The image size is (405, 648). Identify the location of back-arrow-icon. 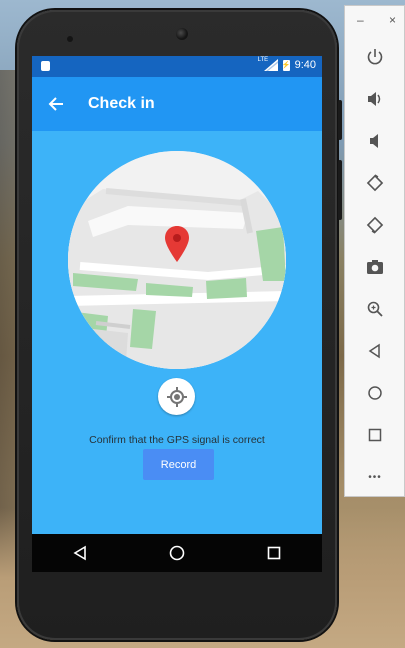
(56, 104).